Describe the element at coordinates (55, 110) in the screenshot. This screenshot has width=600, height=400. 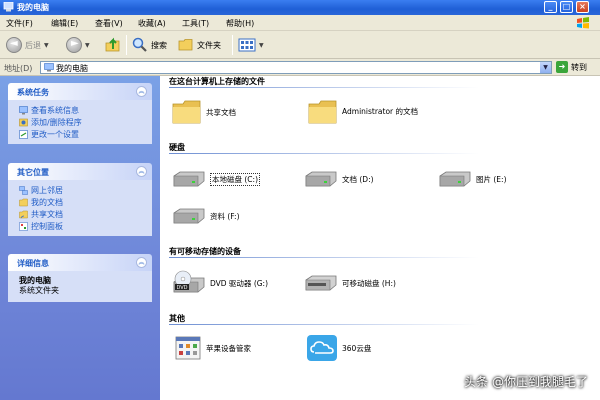
I see `task-label: 查看系统信息` at that location.